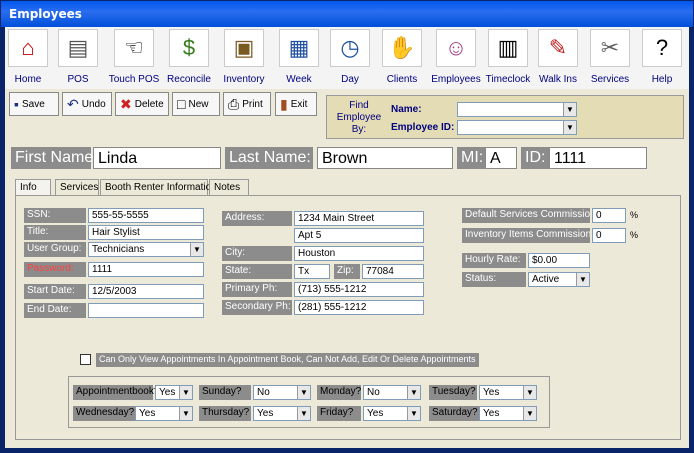  What do you see at coordinates (146, 310) in the screenshot?
I see `end-date-field` at bounding box center [146, 310].